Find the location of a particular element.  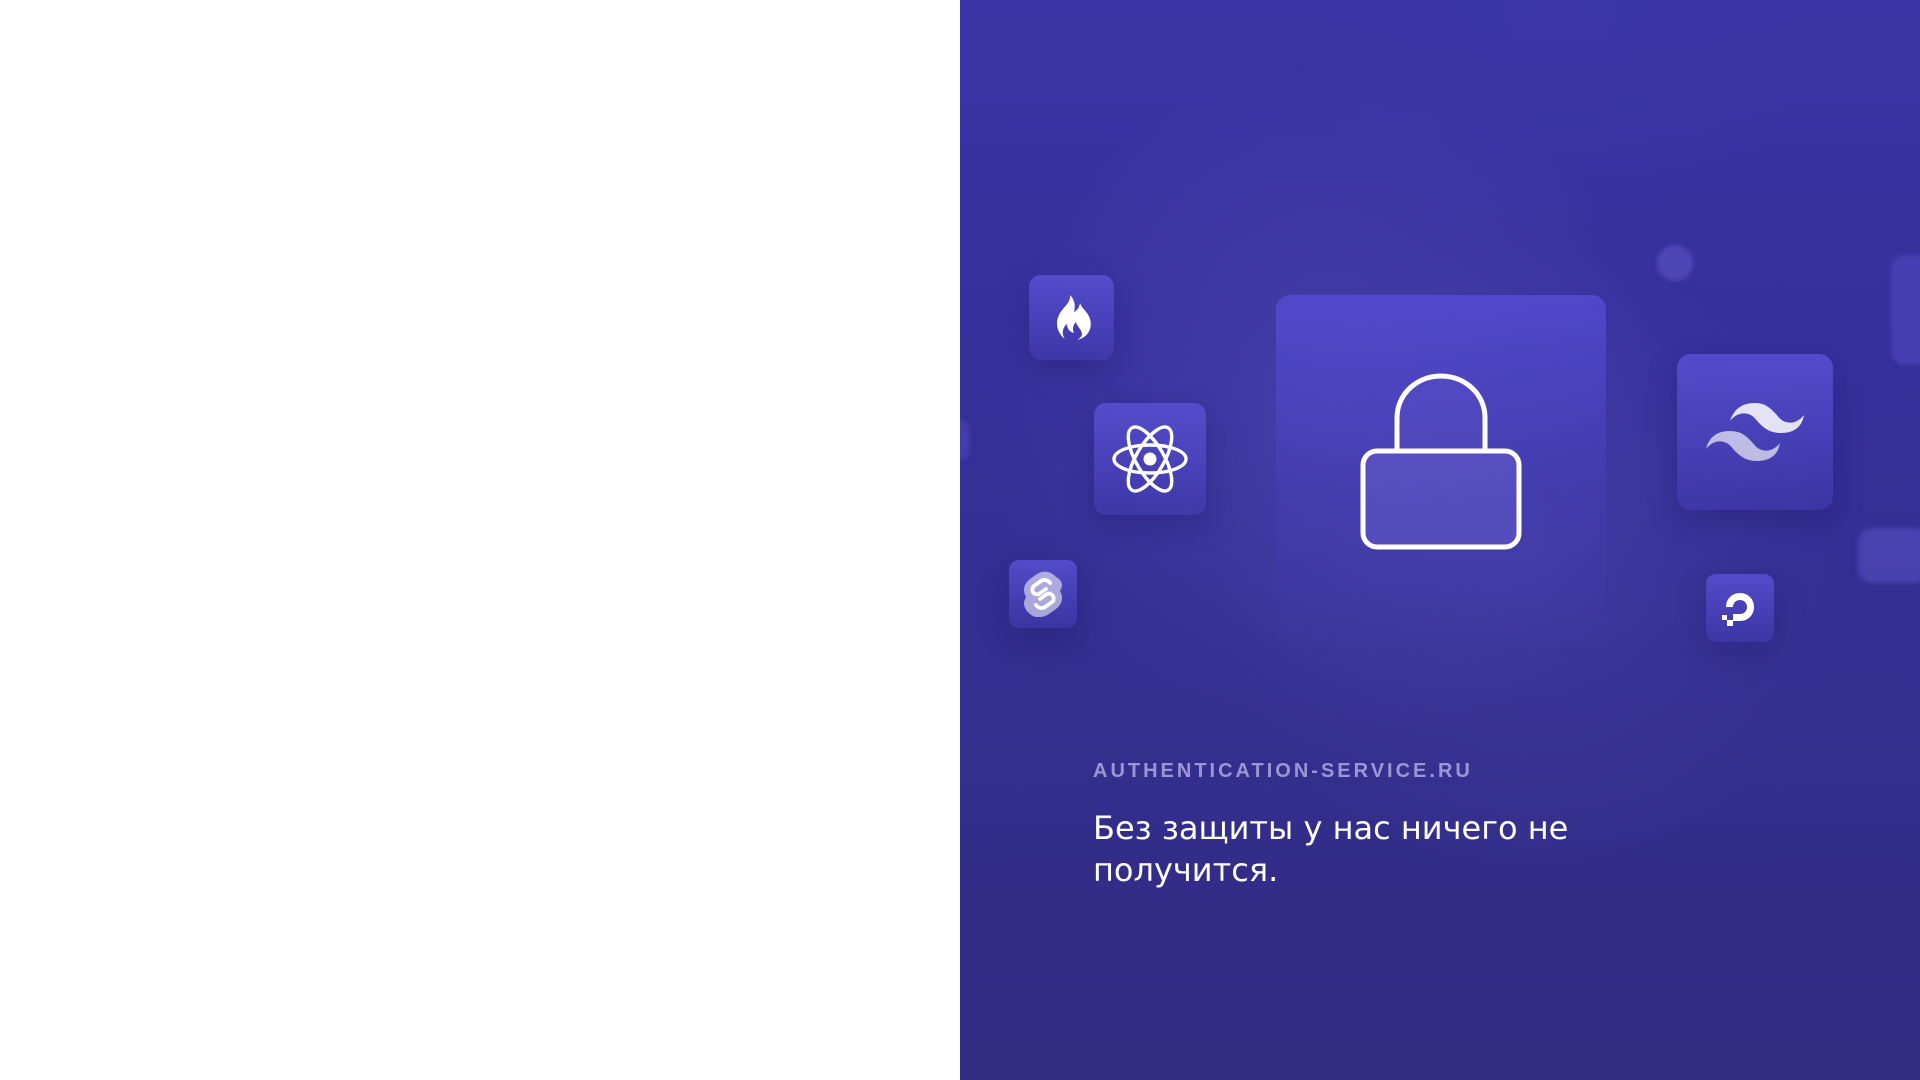

svelte-icon is located at coordinates (1043, 594).